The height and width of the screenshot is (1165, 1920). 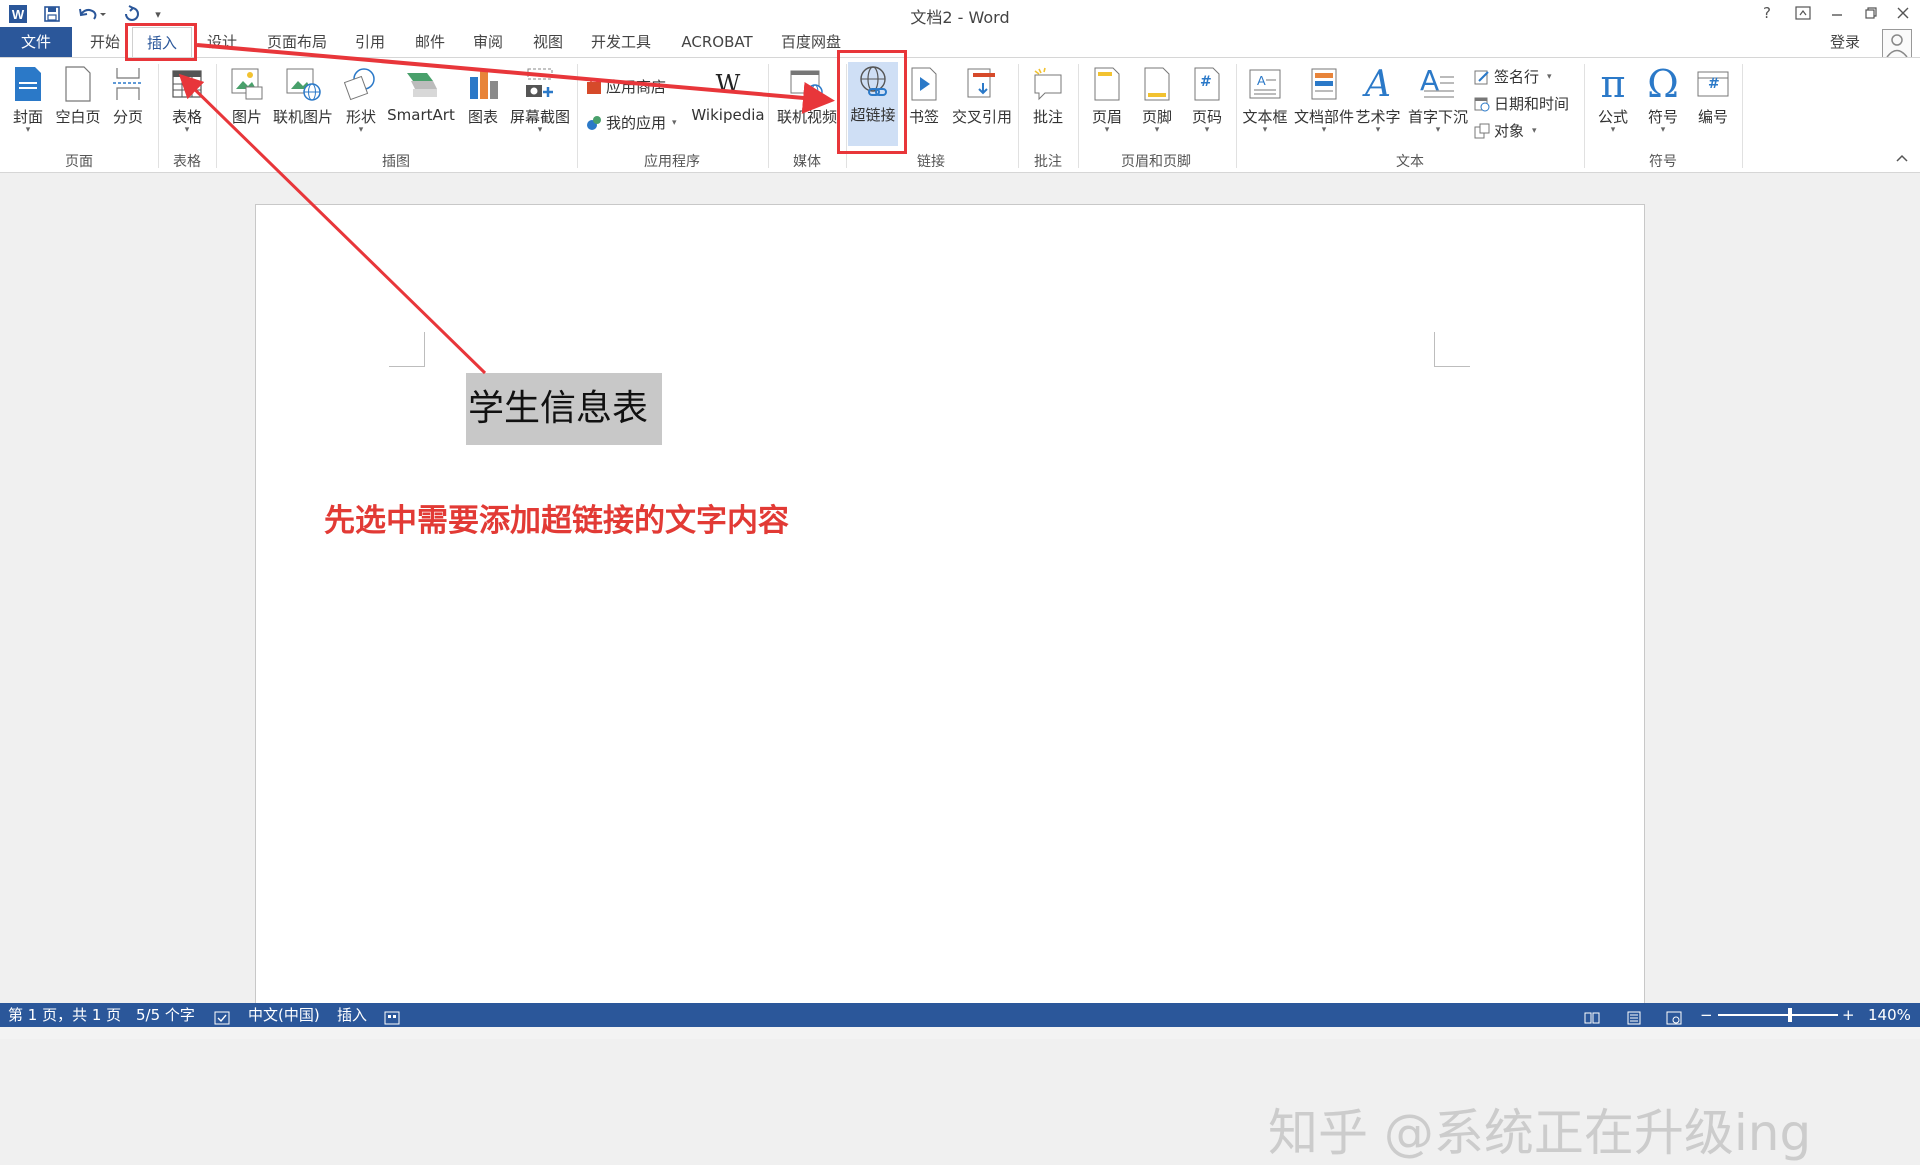 I want to click on quick-parts-label: 文档部件, so click(x=1324, y=117).